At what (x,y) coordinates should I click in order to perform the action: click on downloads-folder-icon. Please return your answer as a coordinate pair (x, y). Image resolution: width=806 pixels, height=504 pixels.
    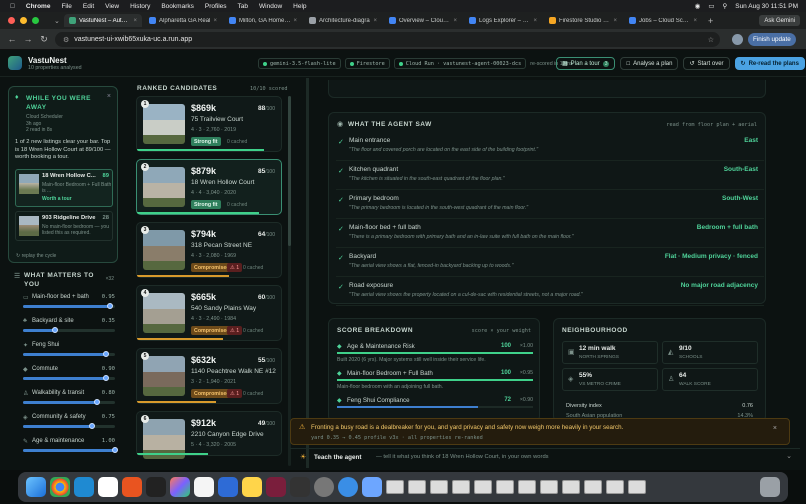
    Looking at the image, I should click on (372, 487).